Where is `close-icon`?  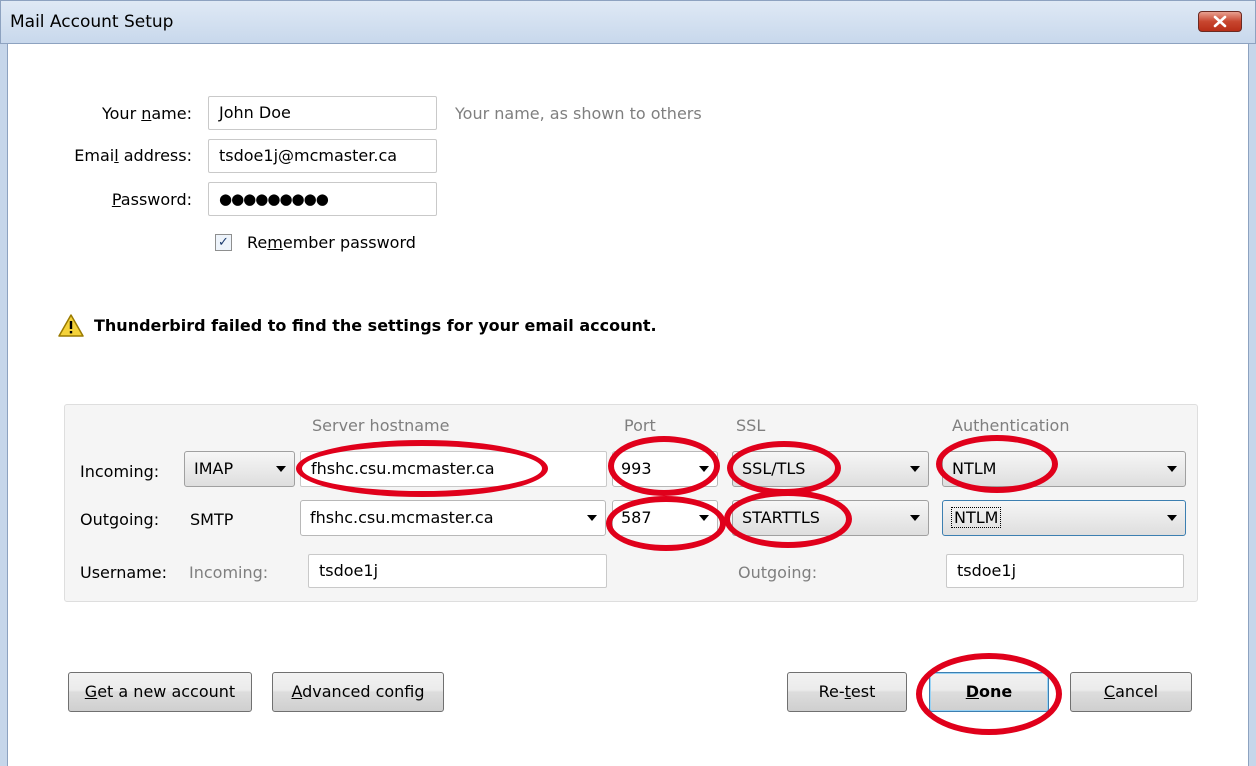
close-icon is located at coordinates (1220, 21).